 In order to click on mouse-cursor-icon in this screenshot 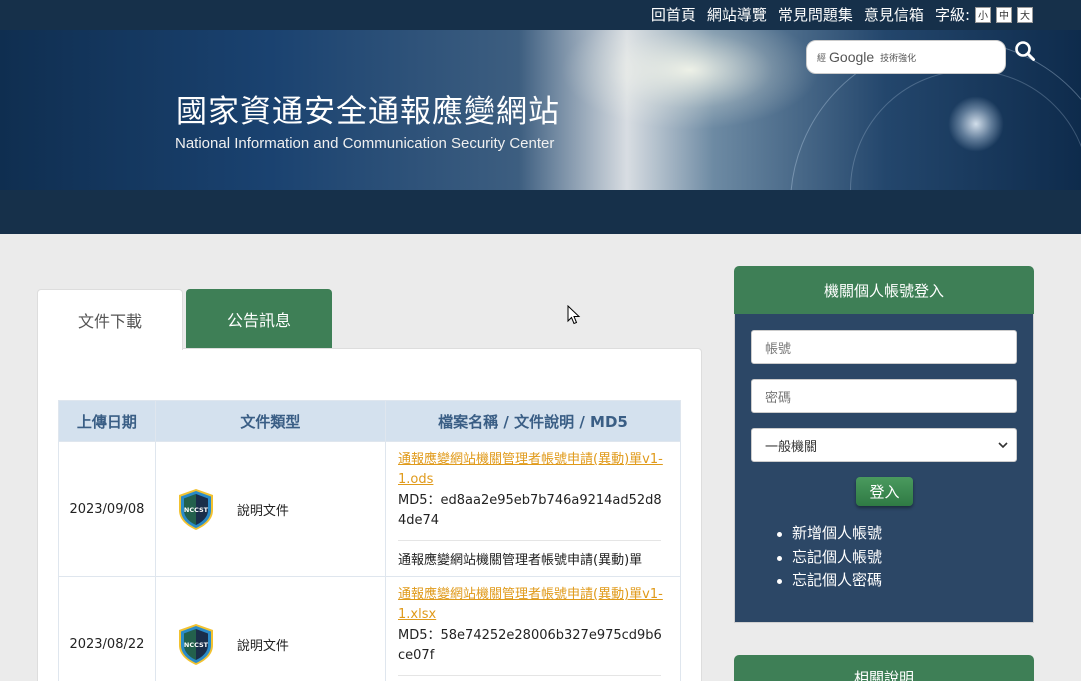, I will do `click(574, 315)`.